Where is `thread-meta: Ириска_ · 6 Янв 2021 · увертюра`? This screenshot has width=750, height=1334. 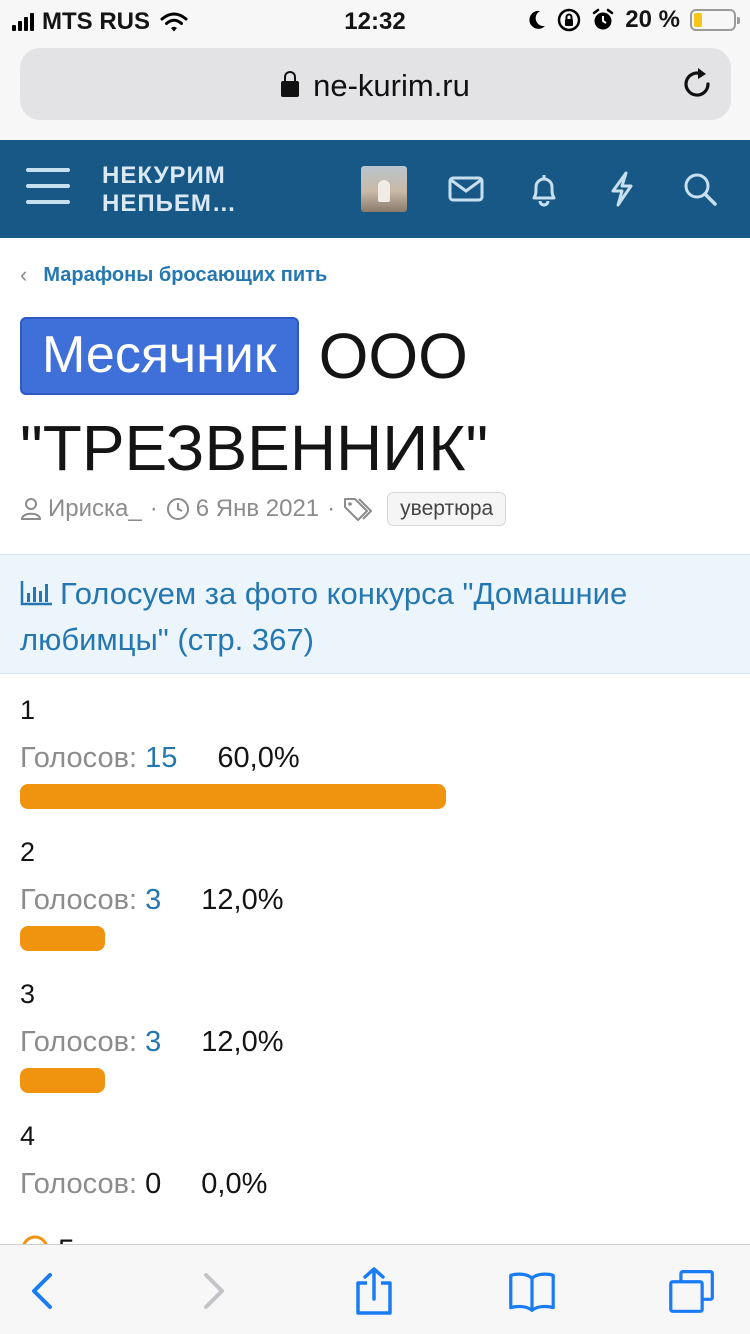
thread-meta: Ириска_ · 6 Янв 2021 · увертюра is located at coordinates (263, 509).